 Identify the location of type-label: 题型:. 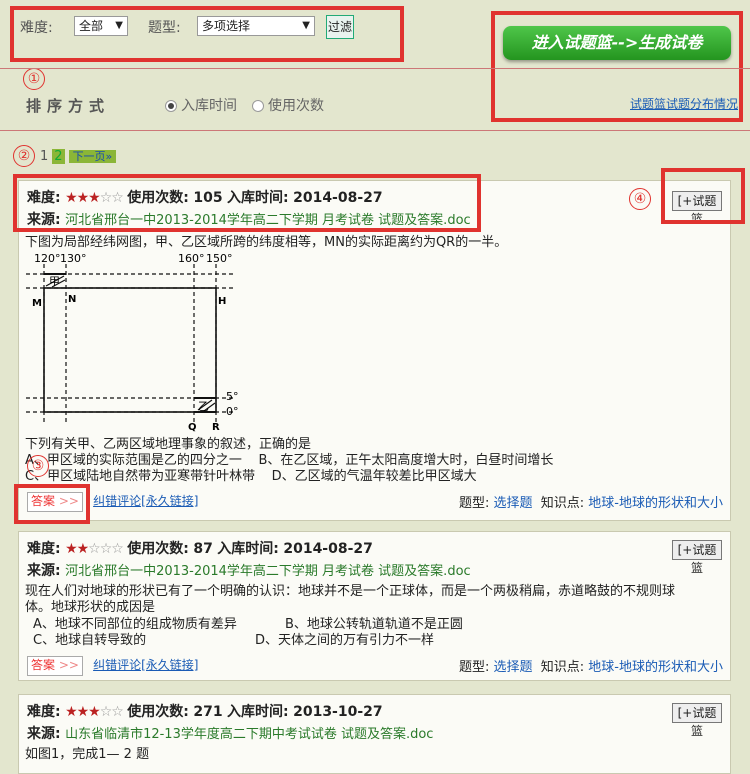
(164, 28).